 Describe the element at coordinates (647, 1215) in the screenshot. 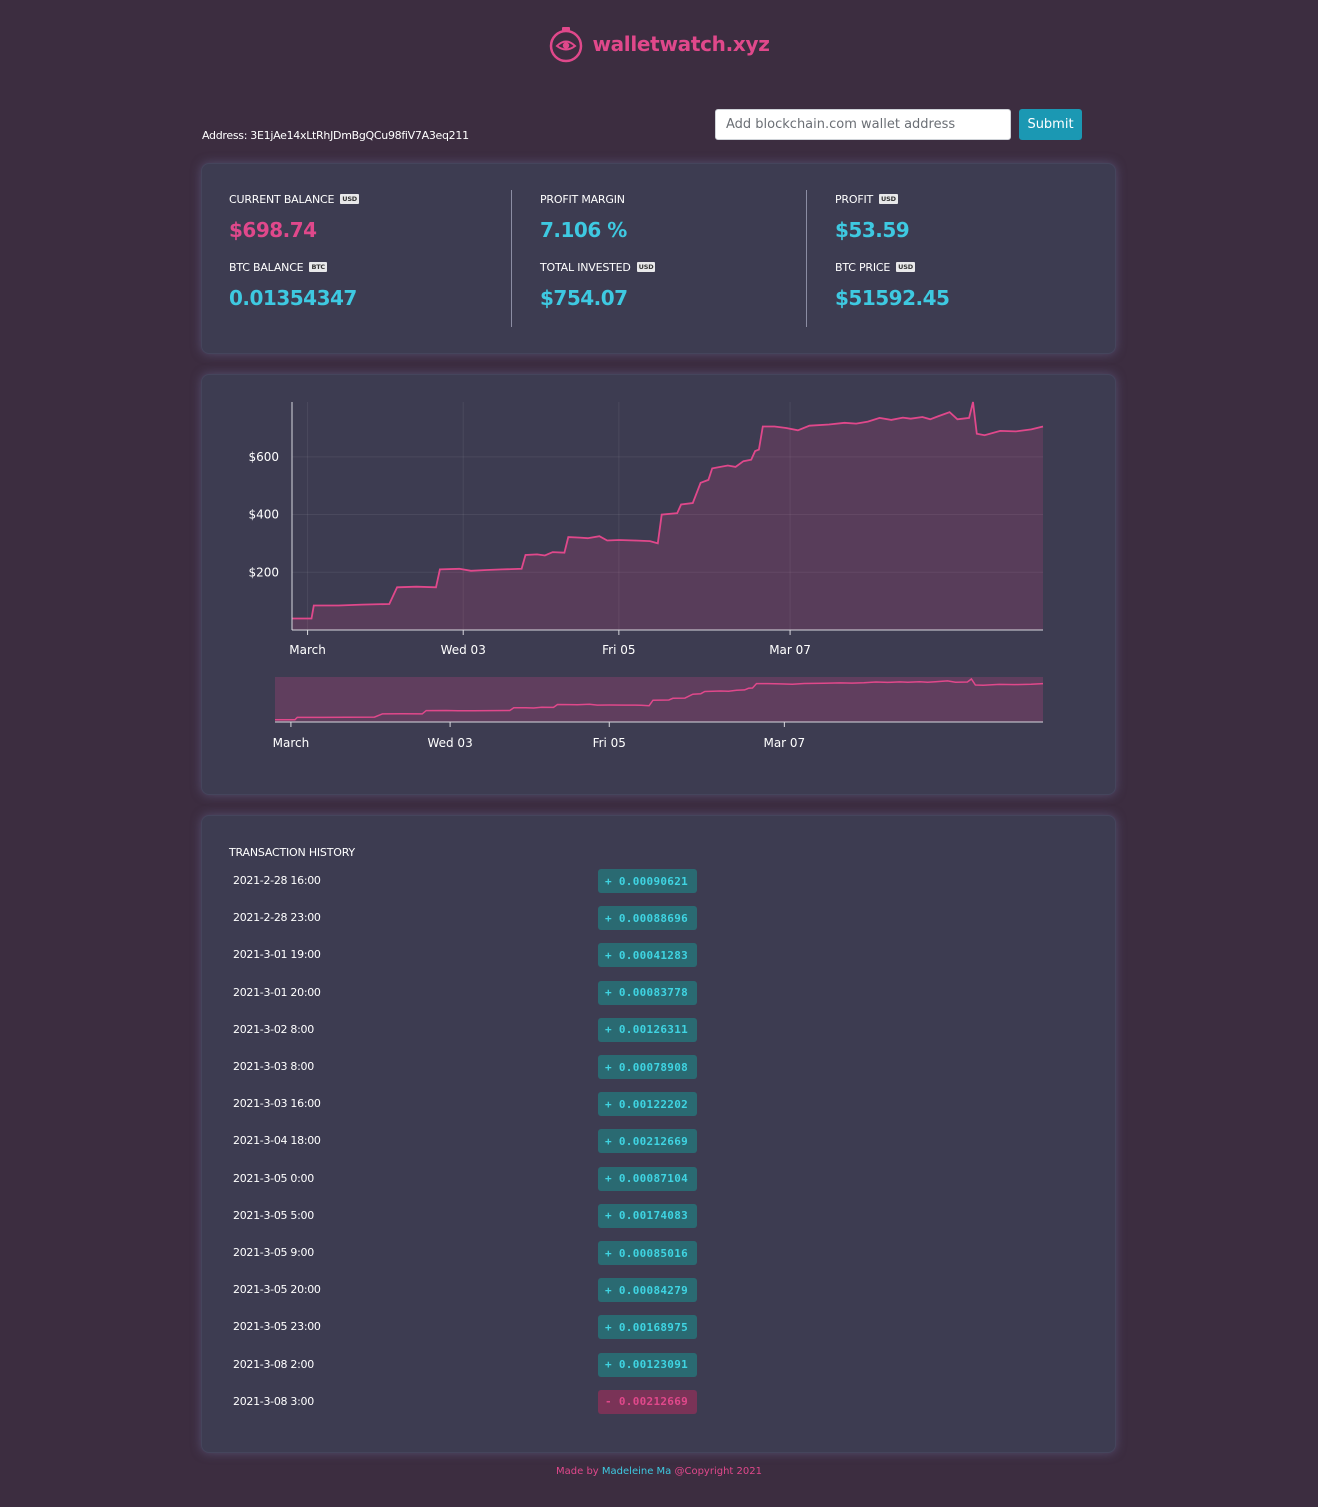

I see `transaction-amount-badge: + 0.00174083` at that location.